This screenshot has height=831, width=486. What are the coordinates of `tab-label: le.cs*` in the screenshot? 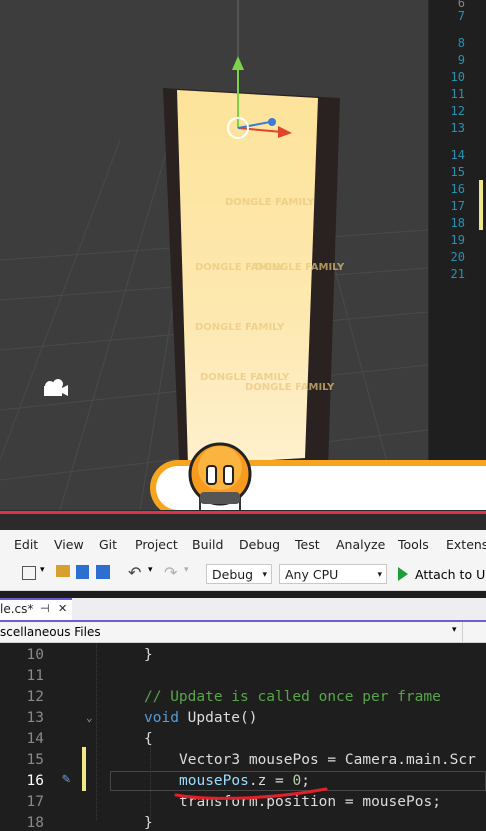 It's located at (17, 609).